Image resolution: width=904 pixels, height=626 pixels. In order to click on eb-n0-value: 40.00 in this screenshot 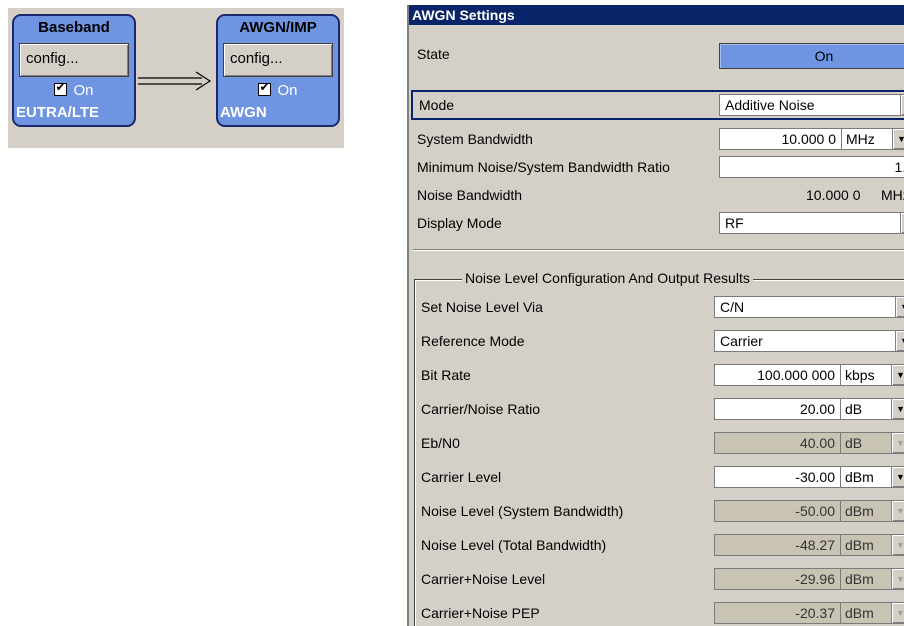, I will do `click(777, 443)`.